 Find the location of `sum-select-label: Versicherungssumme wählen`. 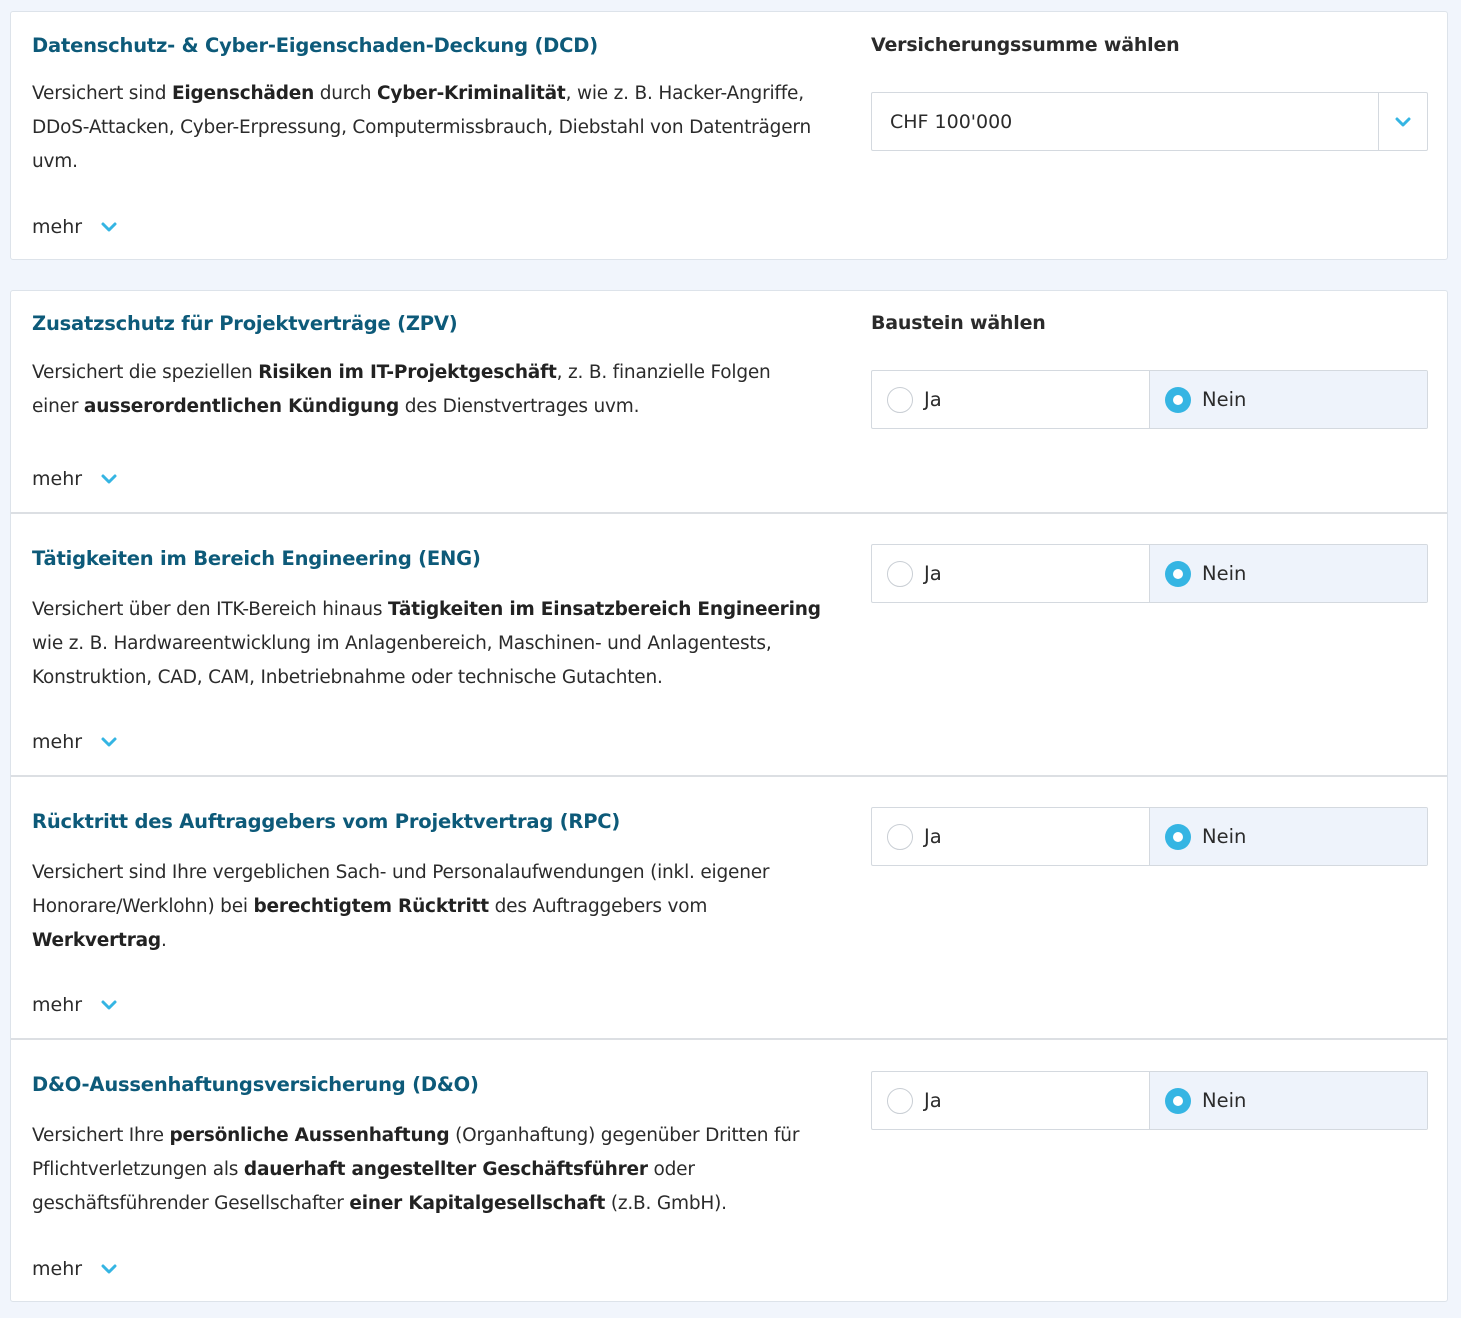

sum-select-label: Versicherungssumme wählen is located at coordinates (1025, 45).